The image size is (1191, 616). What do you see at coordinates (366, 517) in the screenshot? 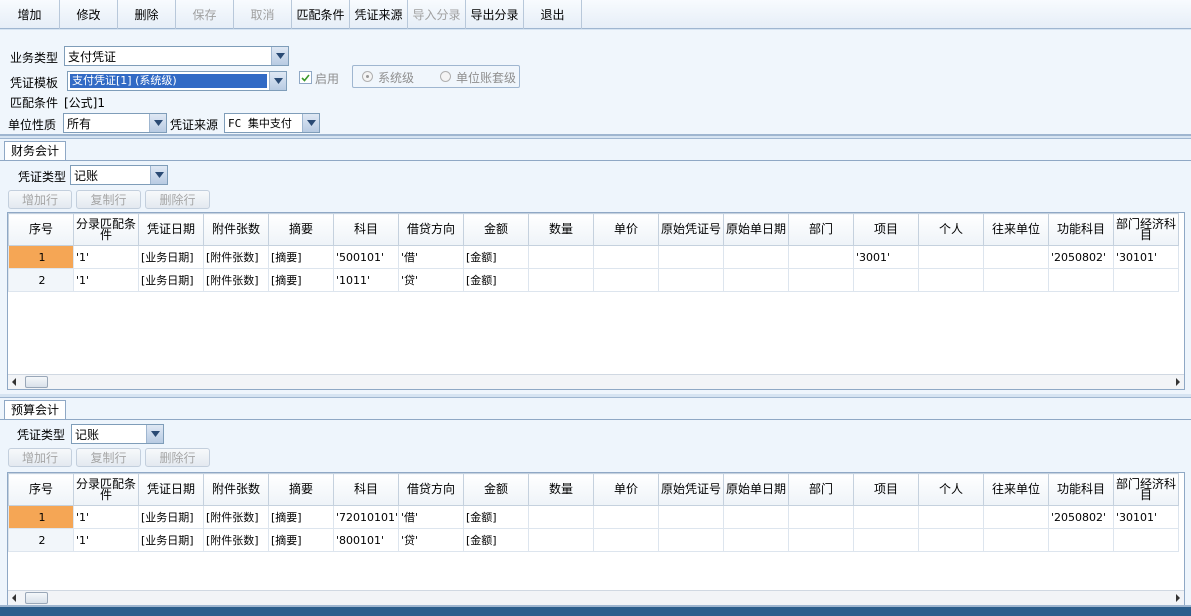
I see `table-cell: '72010101'` at bounding box center [366, 517].